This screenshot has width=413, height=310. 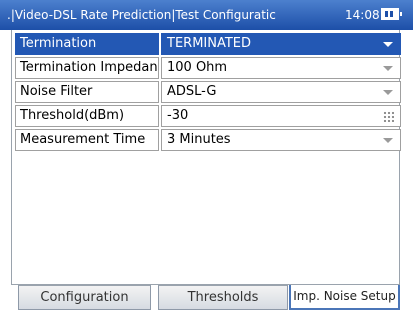 I want to click on setting-row-measurement-time: Measurement Time 3 Minutes, so click(x=208, y=140).